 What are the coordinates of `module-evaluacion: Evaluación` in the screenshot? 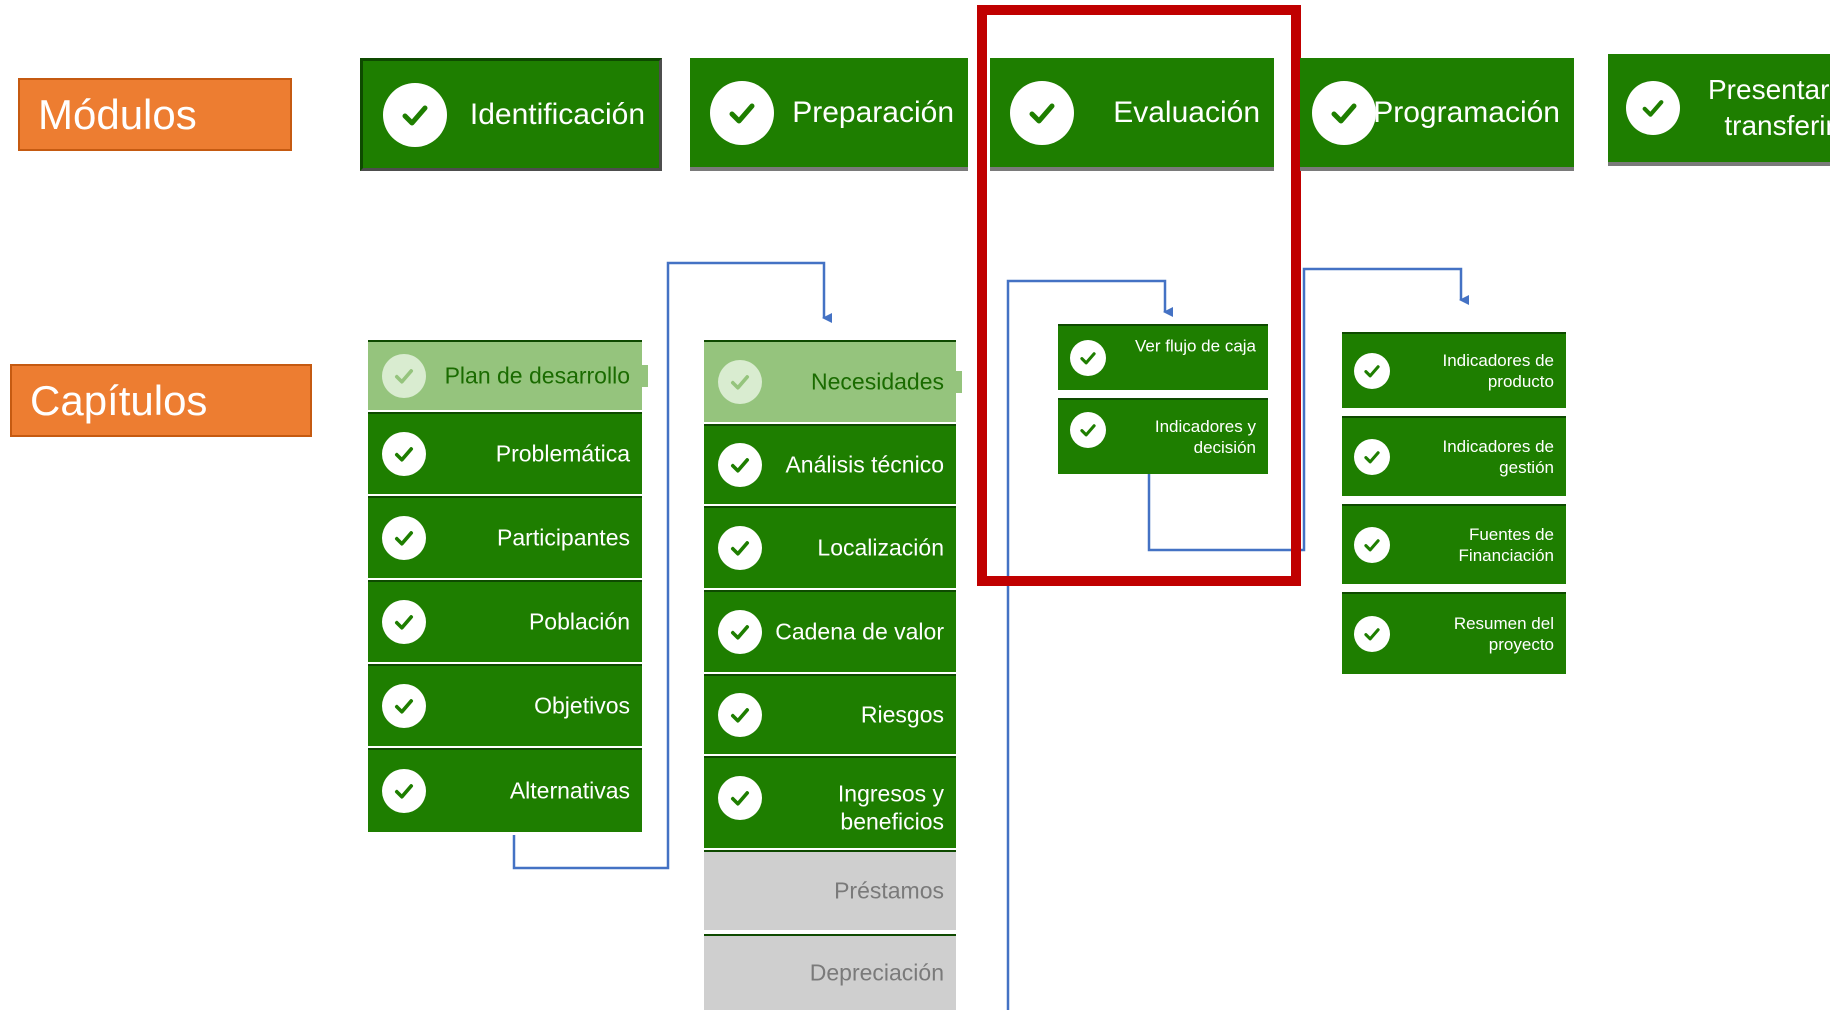 It's located at (1132, 114).